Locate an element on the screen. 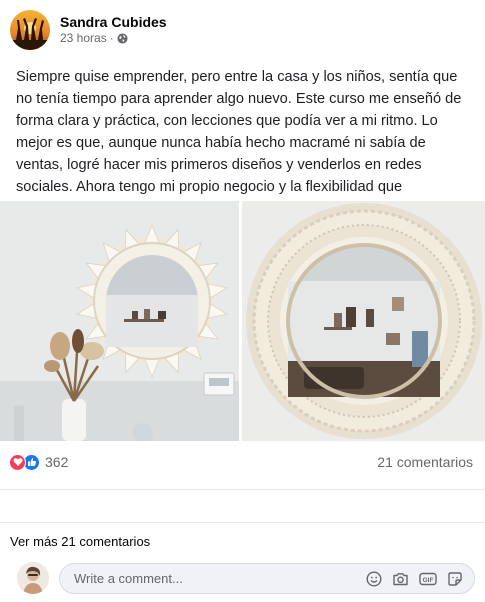 This screenshot has height=602, width=485. post-meta: 23 horas · is located at coordinates (94, 38).